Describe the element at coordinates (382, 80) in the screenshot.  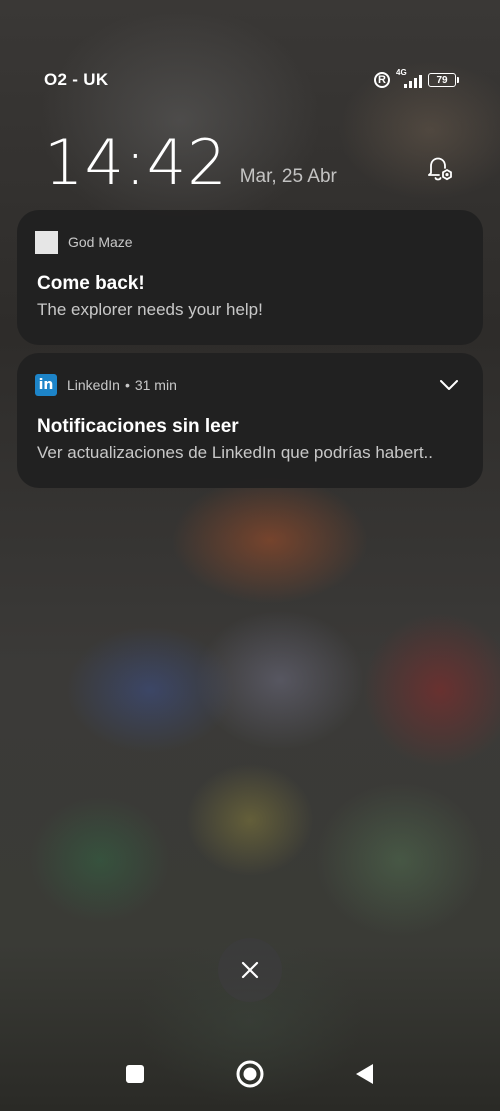
I see `roaming-icon: R` at that location.